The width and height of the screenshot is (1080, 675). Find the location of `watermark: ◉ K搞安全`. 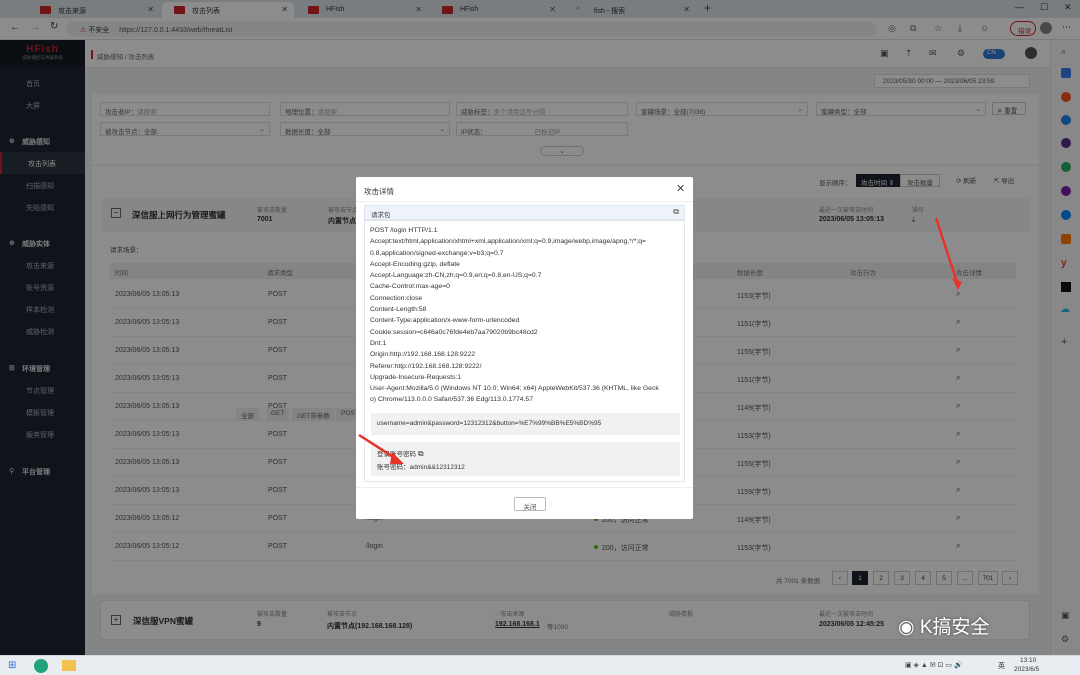

watermark: ◉ K搞安全 is located at coordinates (944, 625).